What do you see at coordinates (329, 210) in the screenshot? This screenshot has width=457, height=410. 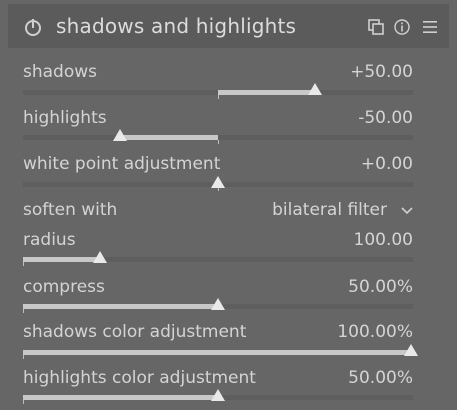 I see `combobox-value: bilateral filter` at bounding box center [329, 210].